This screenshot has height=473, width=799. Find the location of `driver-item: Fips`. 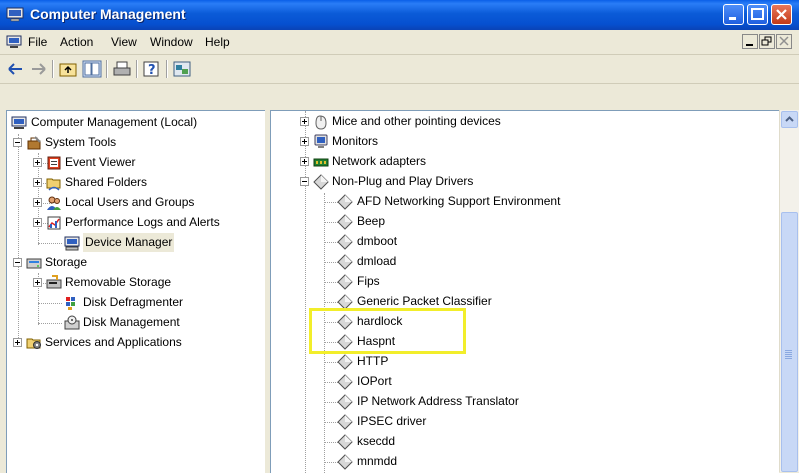

driver-item: Fips is located at coordinates (552, 281).